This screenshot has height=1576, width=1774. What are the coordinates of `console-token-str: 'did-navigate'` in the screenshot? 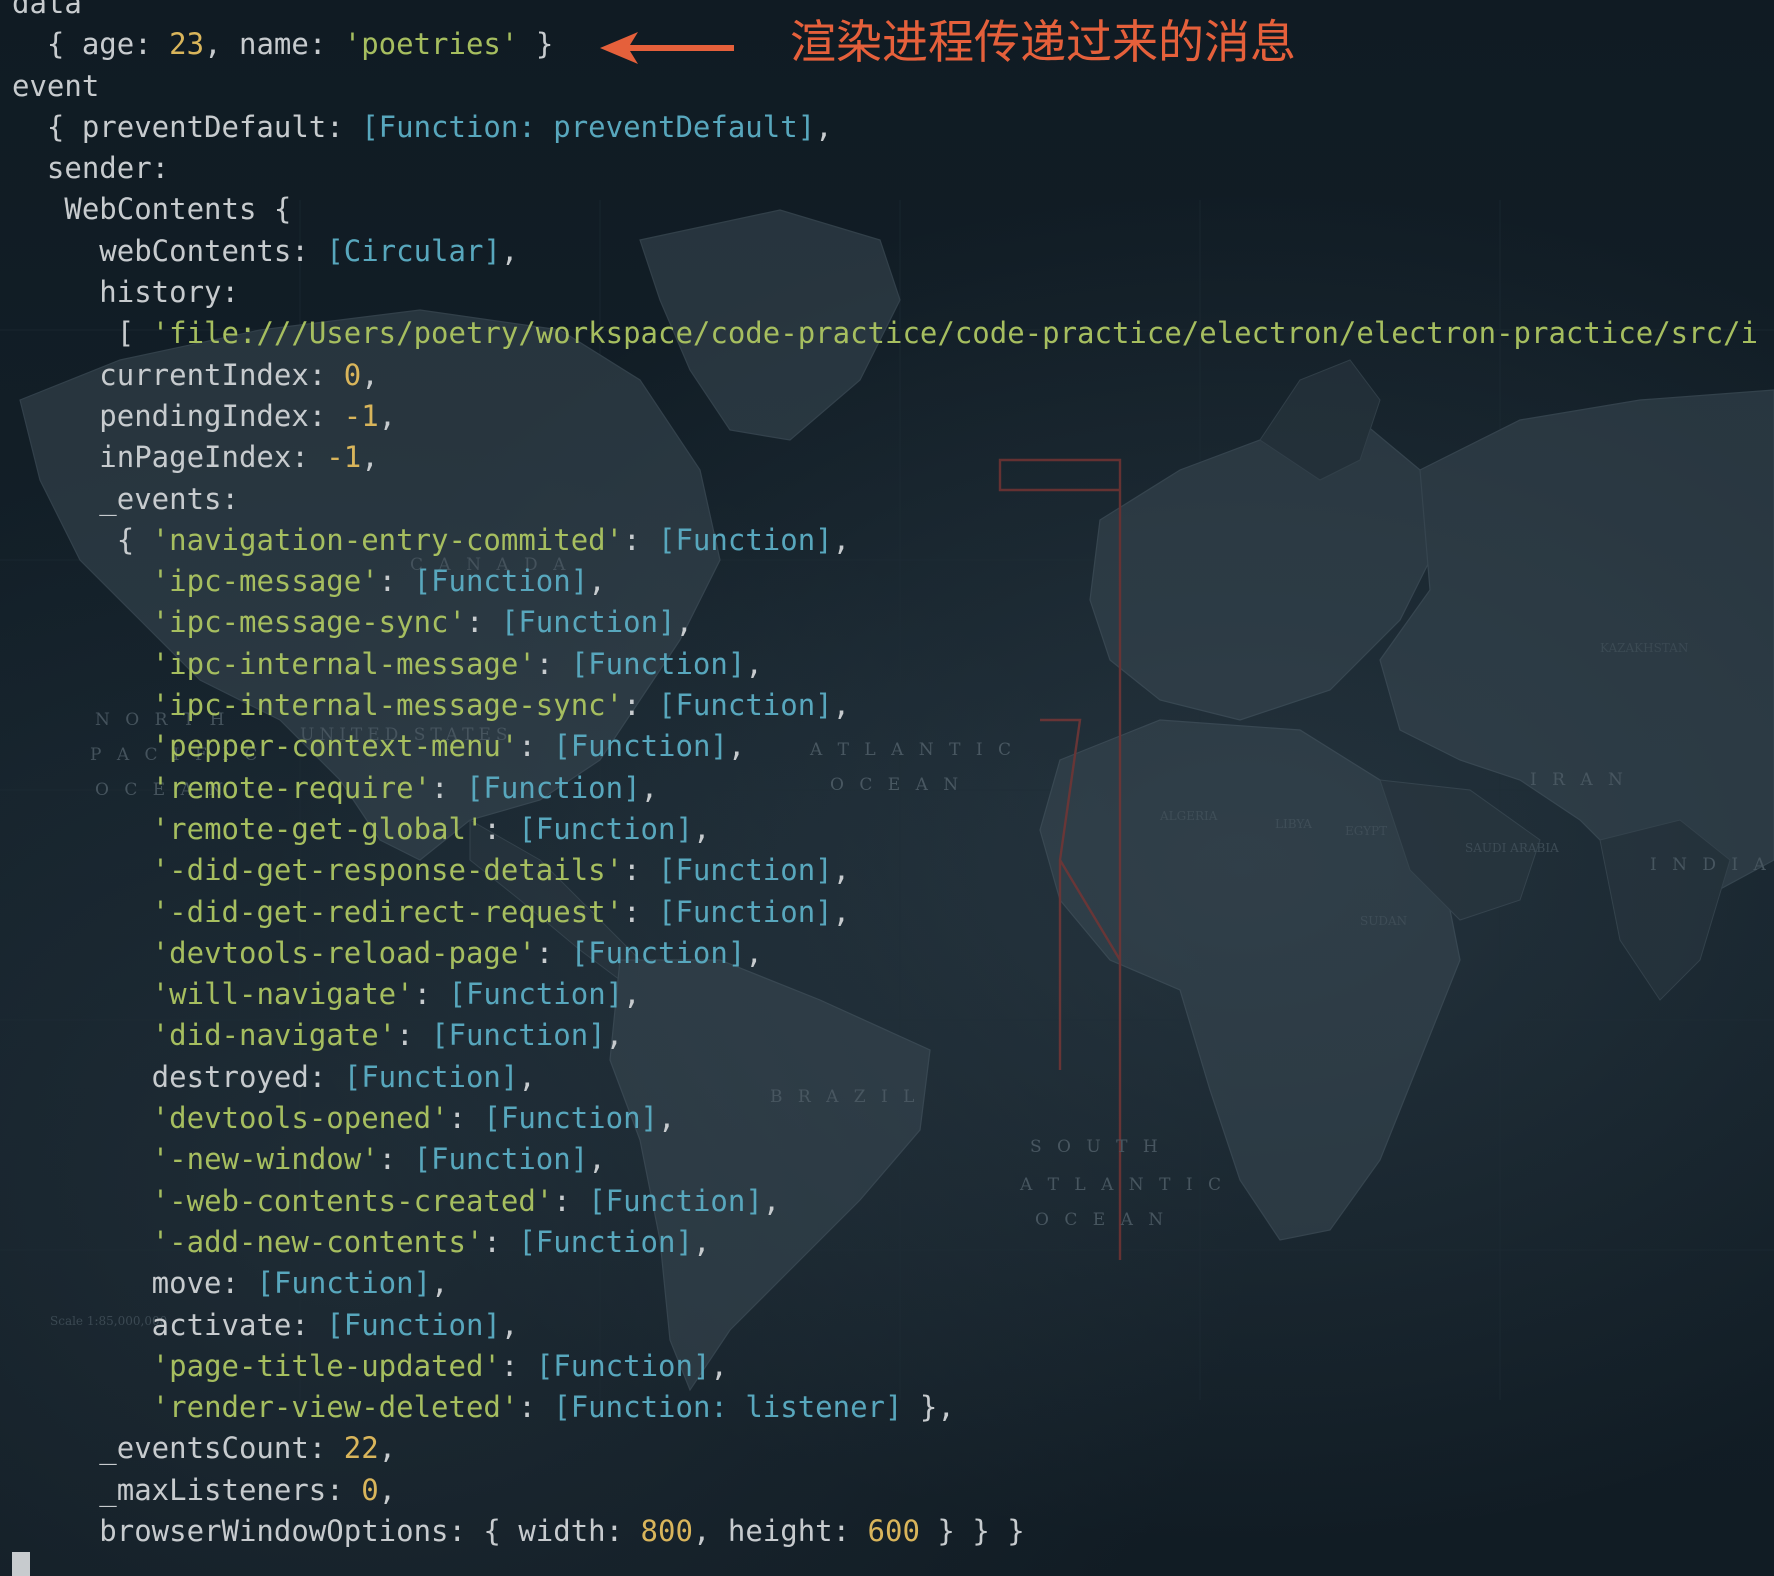 It's located at (274, 1035).